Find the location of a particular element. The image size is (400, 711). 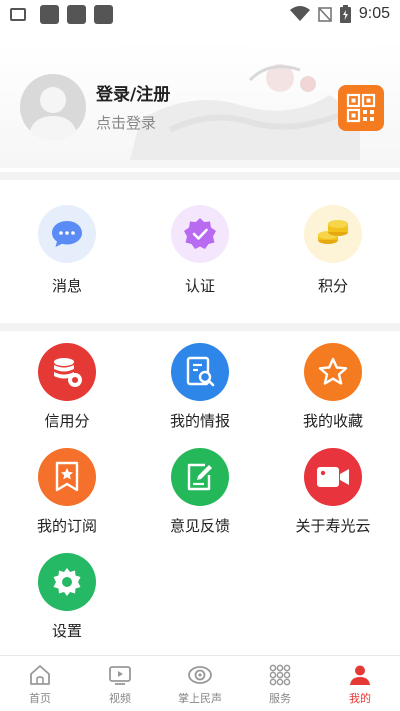

nav-label: 首页 is located at coordinates (40, 698).